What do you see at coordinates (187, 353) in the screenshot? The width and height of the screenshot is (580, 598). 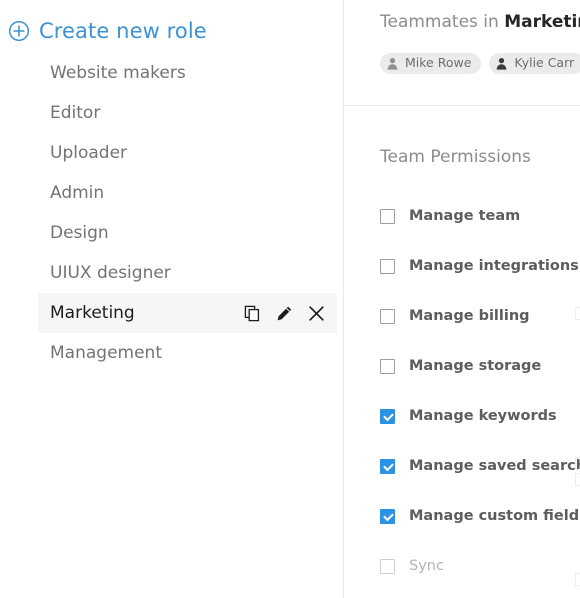 I see `role-list-item: Management` at bounding box center [187, 353].